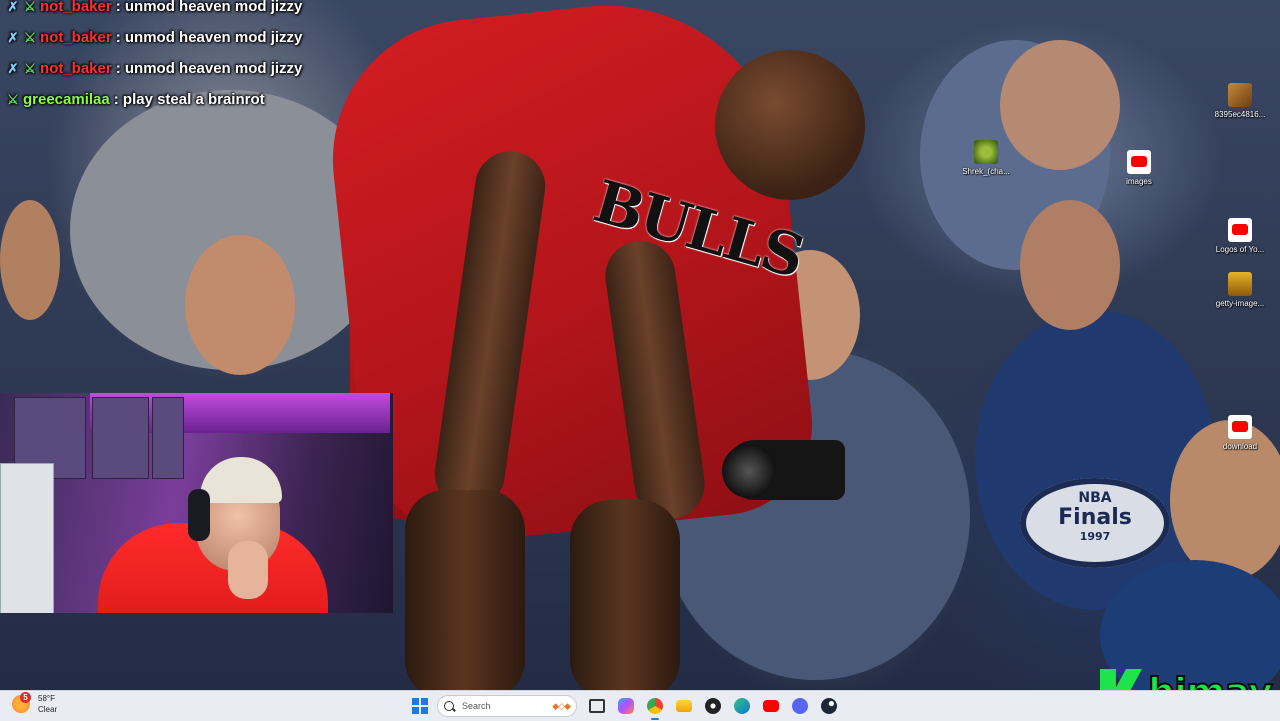  I want to click on leg-left, so click(465, 590).